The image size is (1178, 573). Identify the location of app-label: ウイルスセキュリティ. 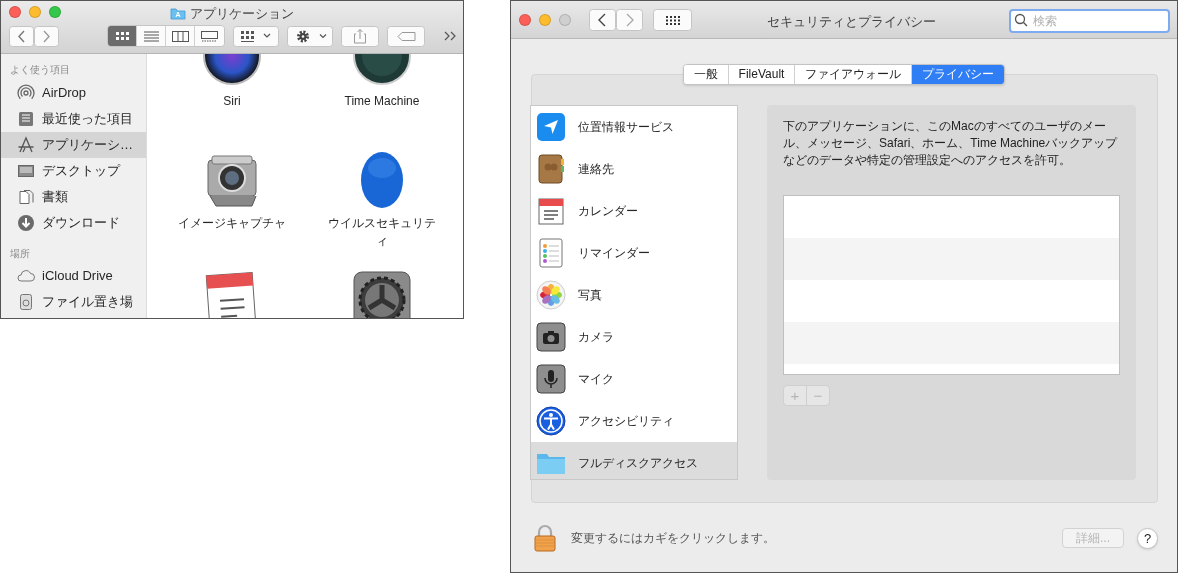
(382, 232).